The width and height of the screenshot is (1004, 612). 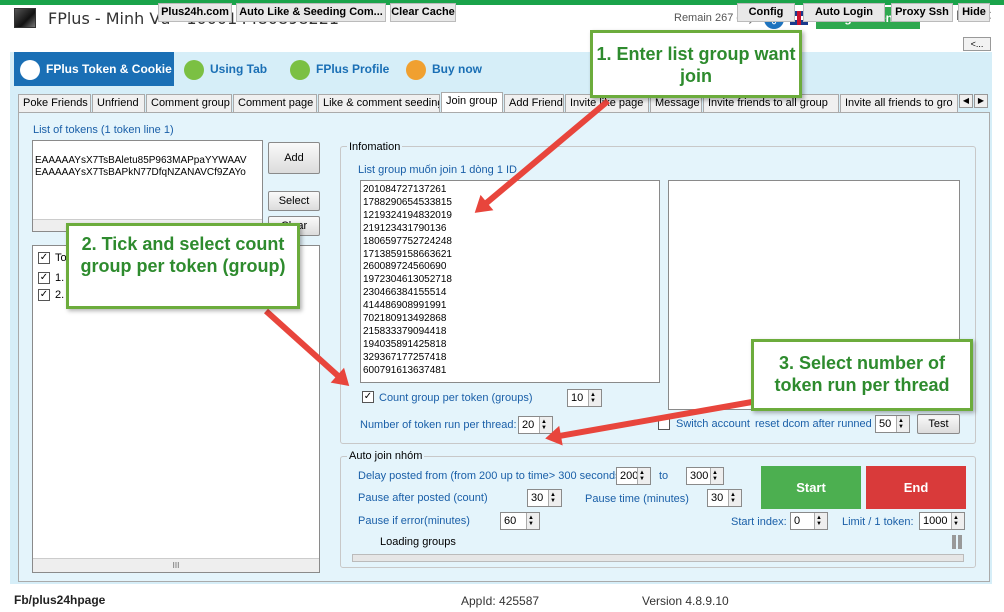 I want to click on token-line: EAAAAAYsX7TsBAletu85P963MAPpaYYWAAV, so click(x=141, y=160).